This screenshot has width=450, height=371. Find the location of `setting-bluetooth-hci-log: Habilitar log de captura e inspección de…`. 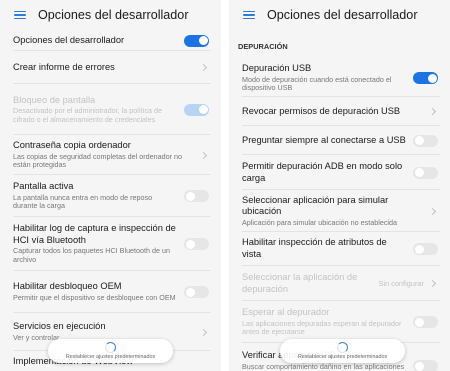

setting-bluetooth-hci-log: Habilitar log de captura e inspección de… is located at coordinates (110, 244).